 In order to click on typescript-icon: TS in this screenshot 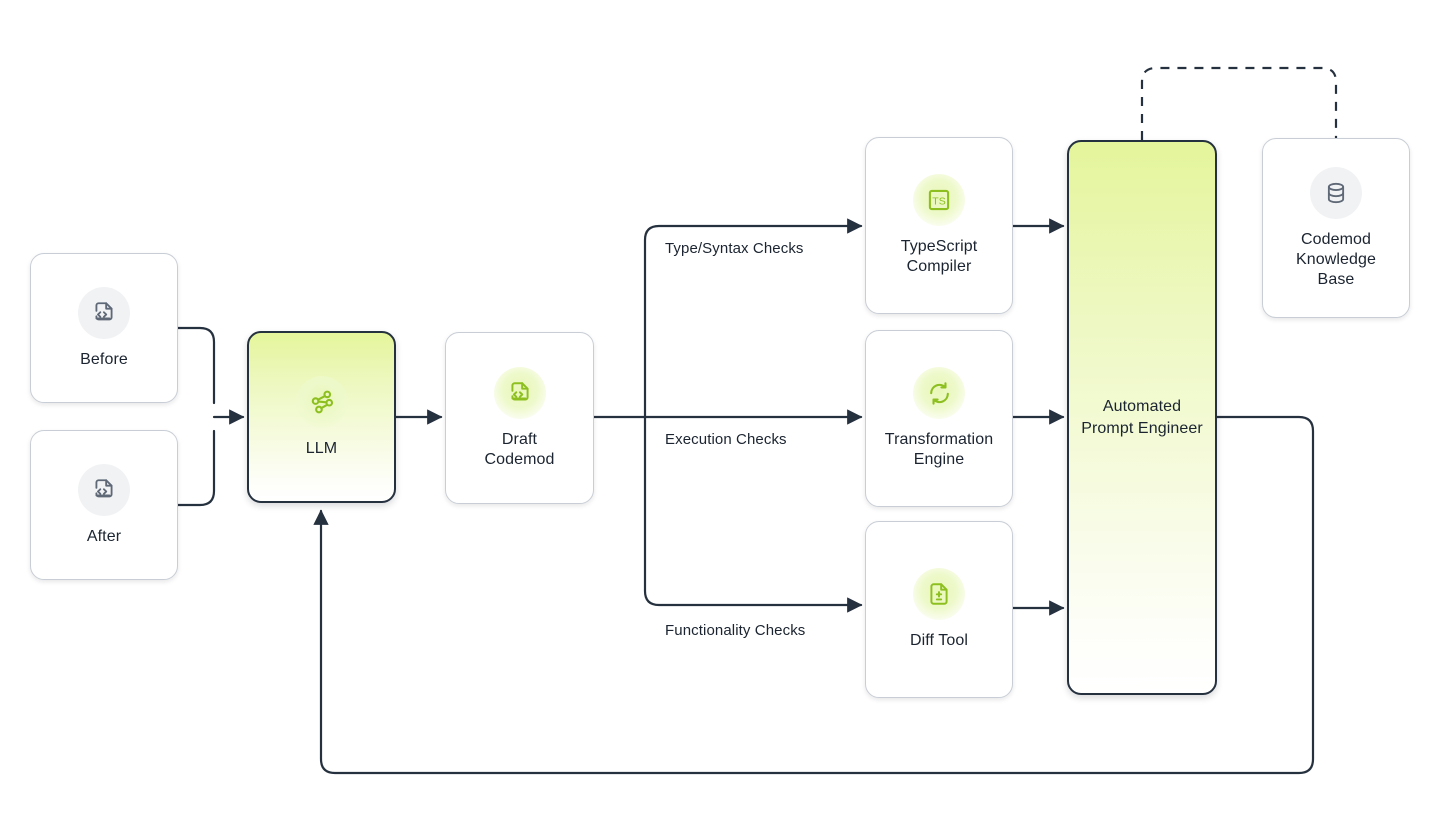, I will do `click(939, 200)`.